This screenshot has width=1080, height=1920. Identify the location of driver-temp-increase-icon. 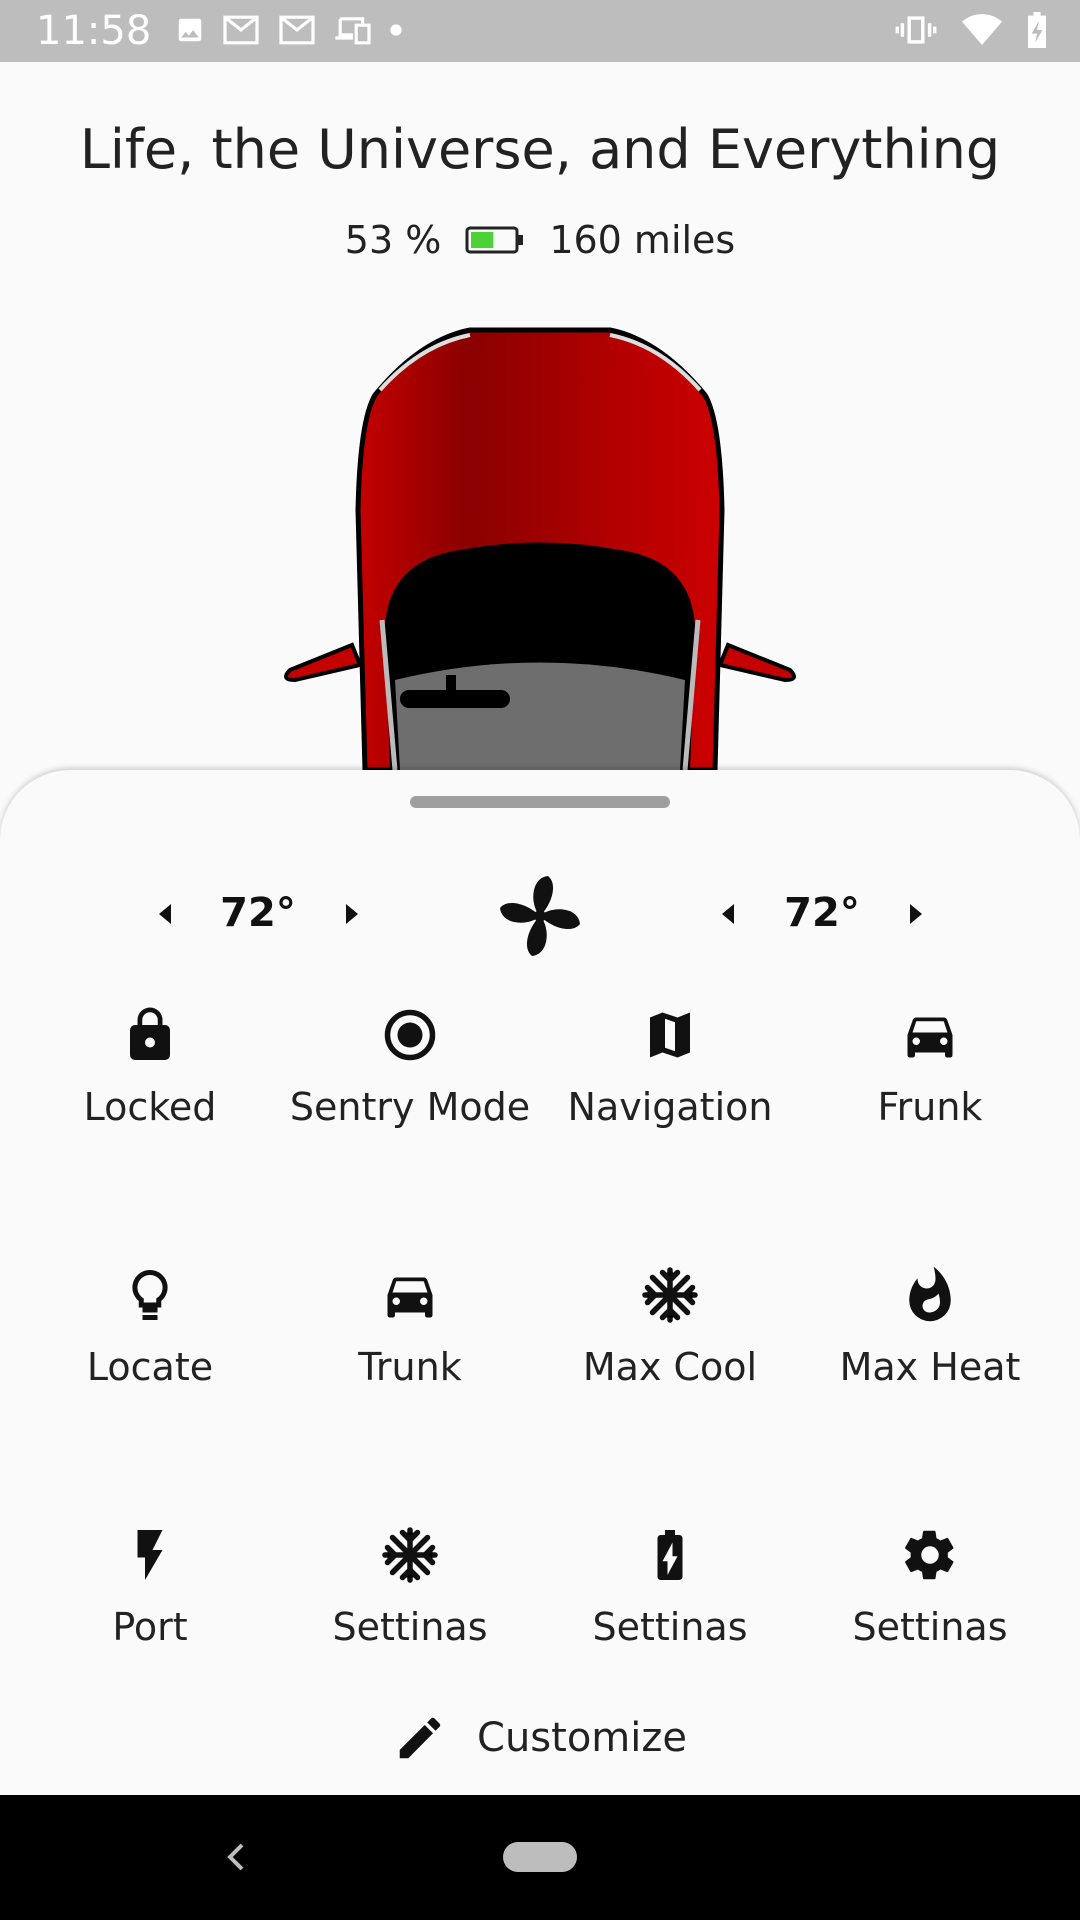
(352, 914).